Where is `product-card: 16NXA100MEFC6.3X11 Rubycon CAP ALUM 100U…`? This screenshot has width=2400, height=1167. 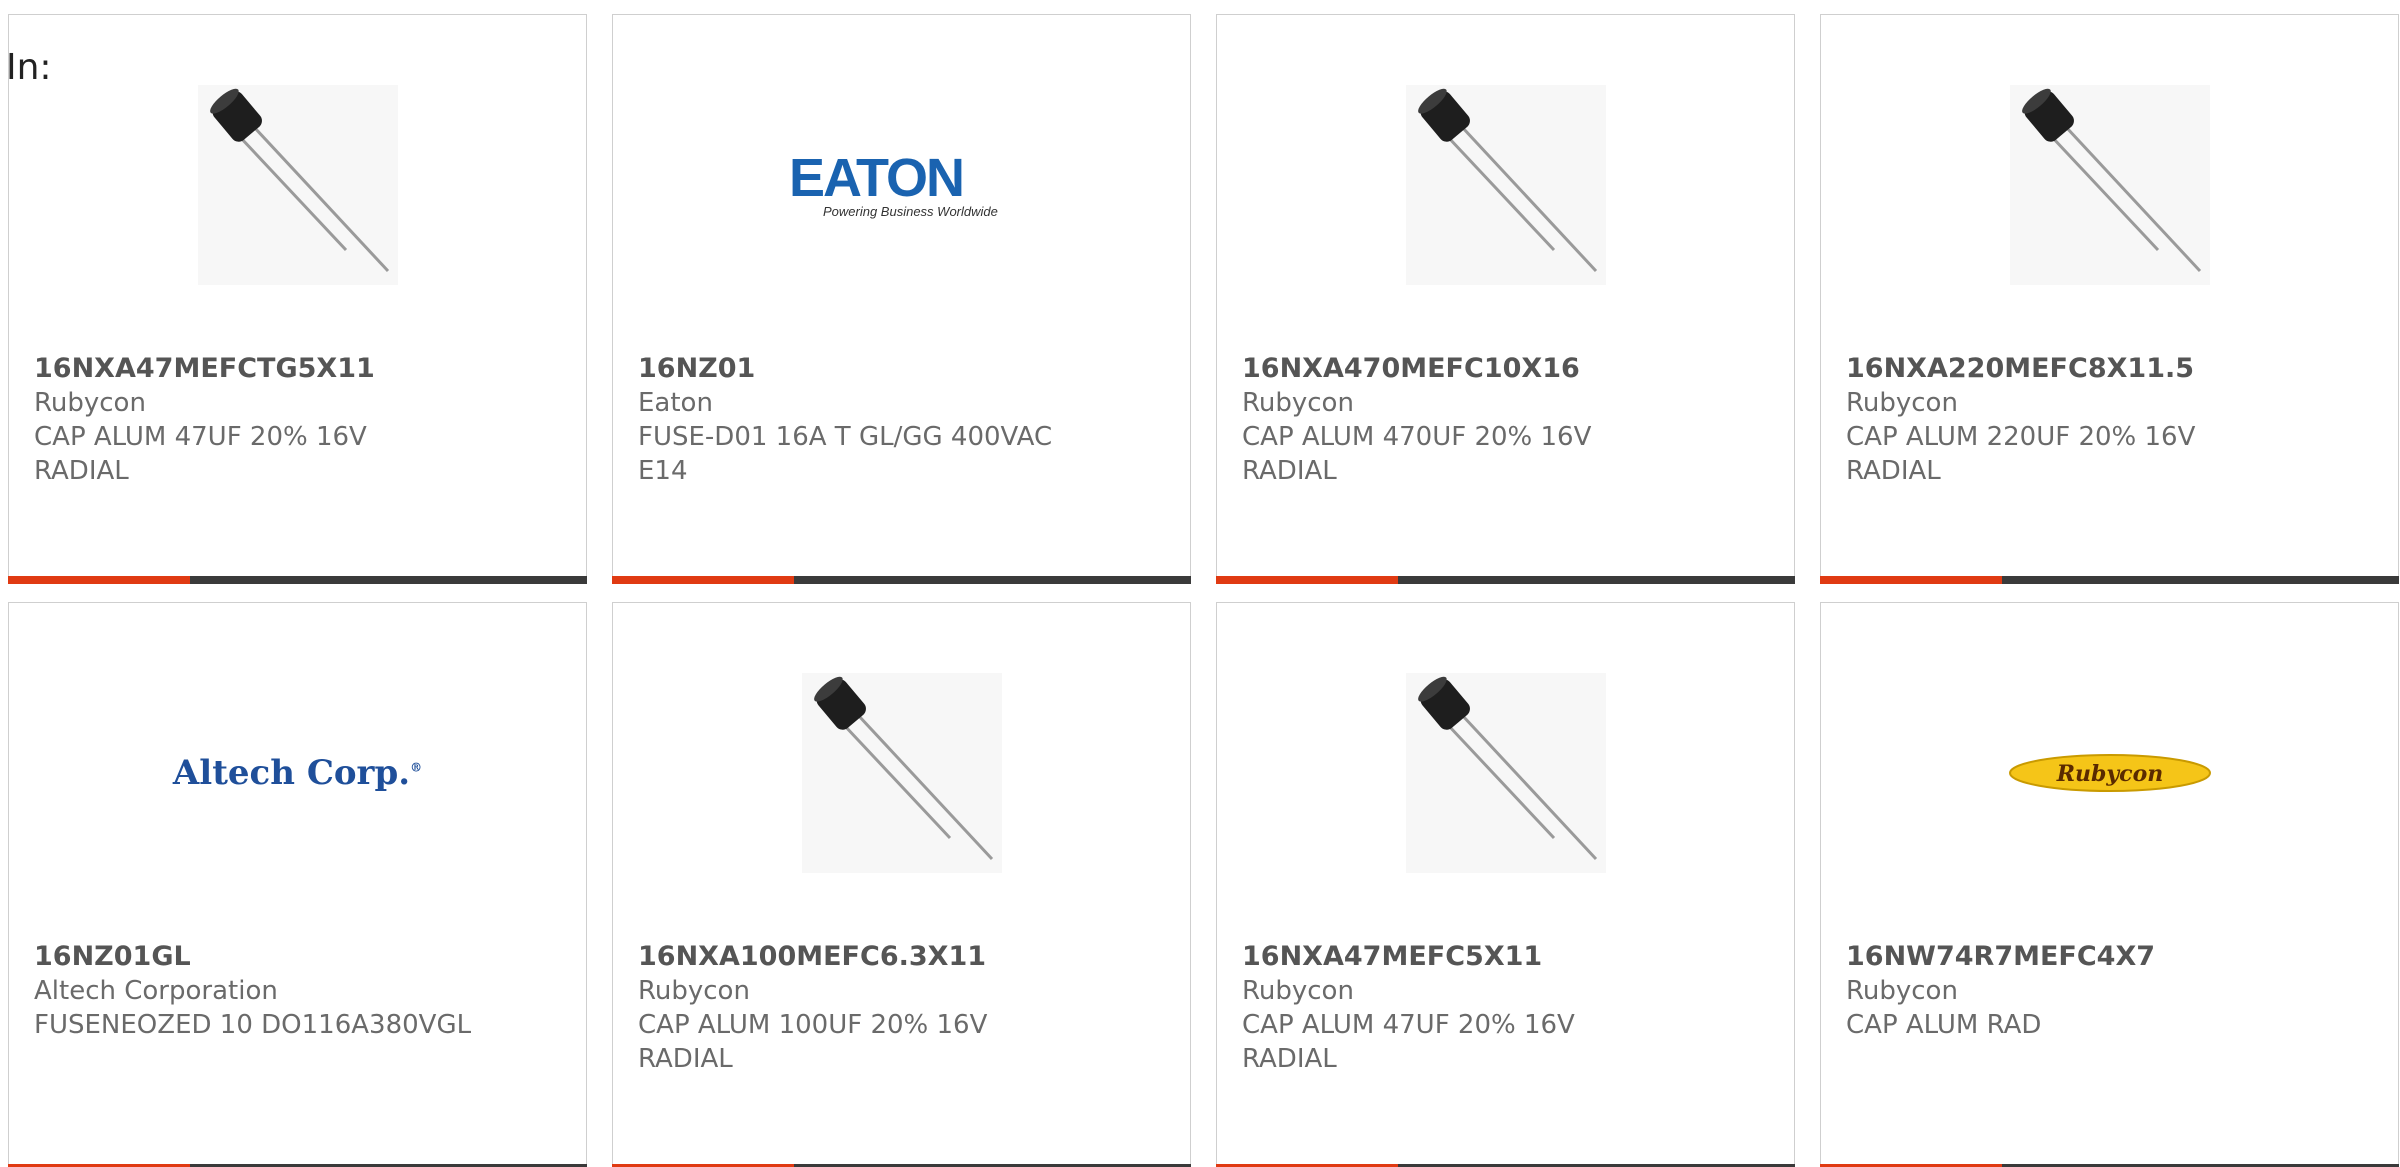 product-card: 16NXA100MEFC6.3X11 Rubycon CAP ALUM 100U… is located at coordinates (901, 884).